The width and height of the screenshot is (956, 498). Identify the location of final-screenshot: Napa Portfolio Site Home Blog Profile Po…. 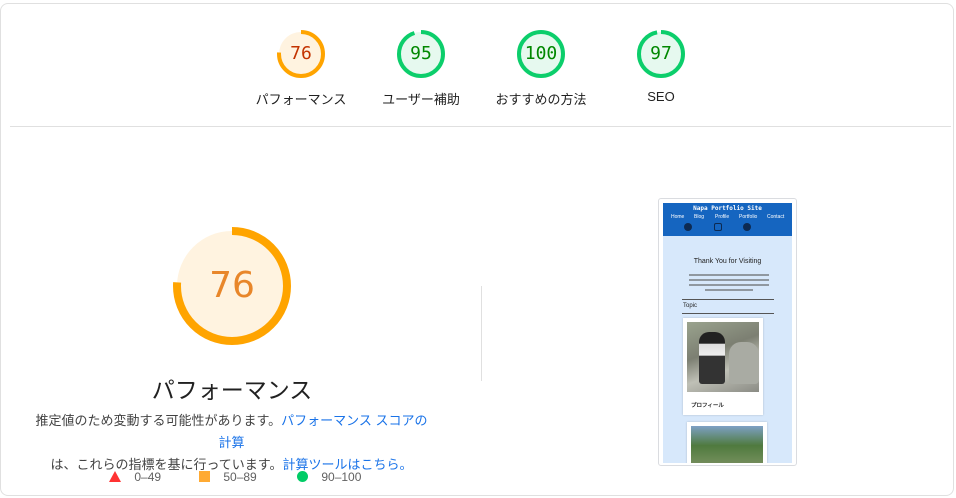
(727, 332).